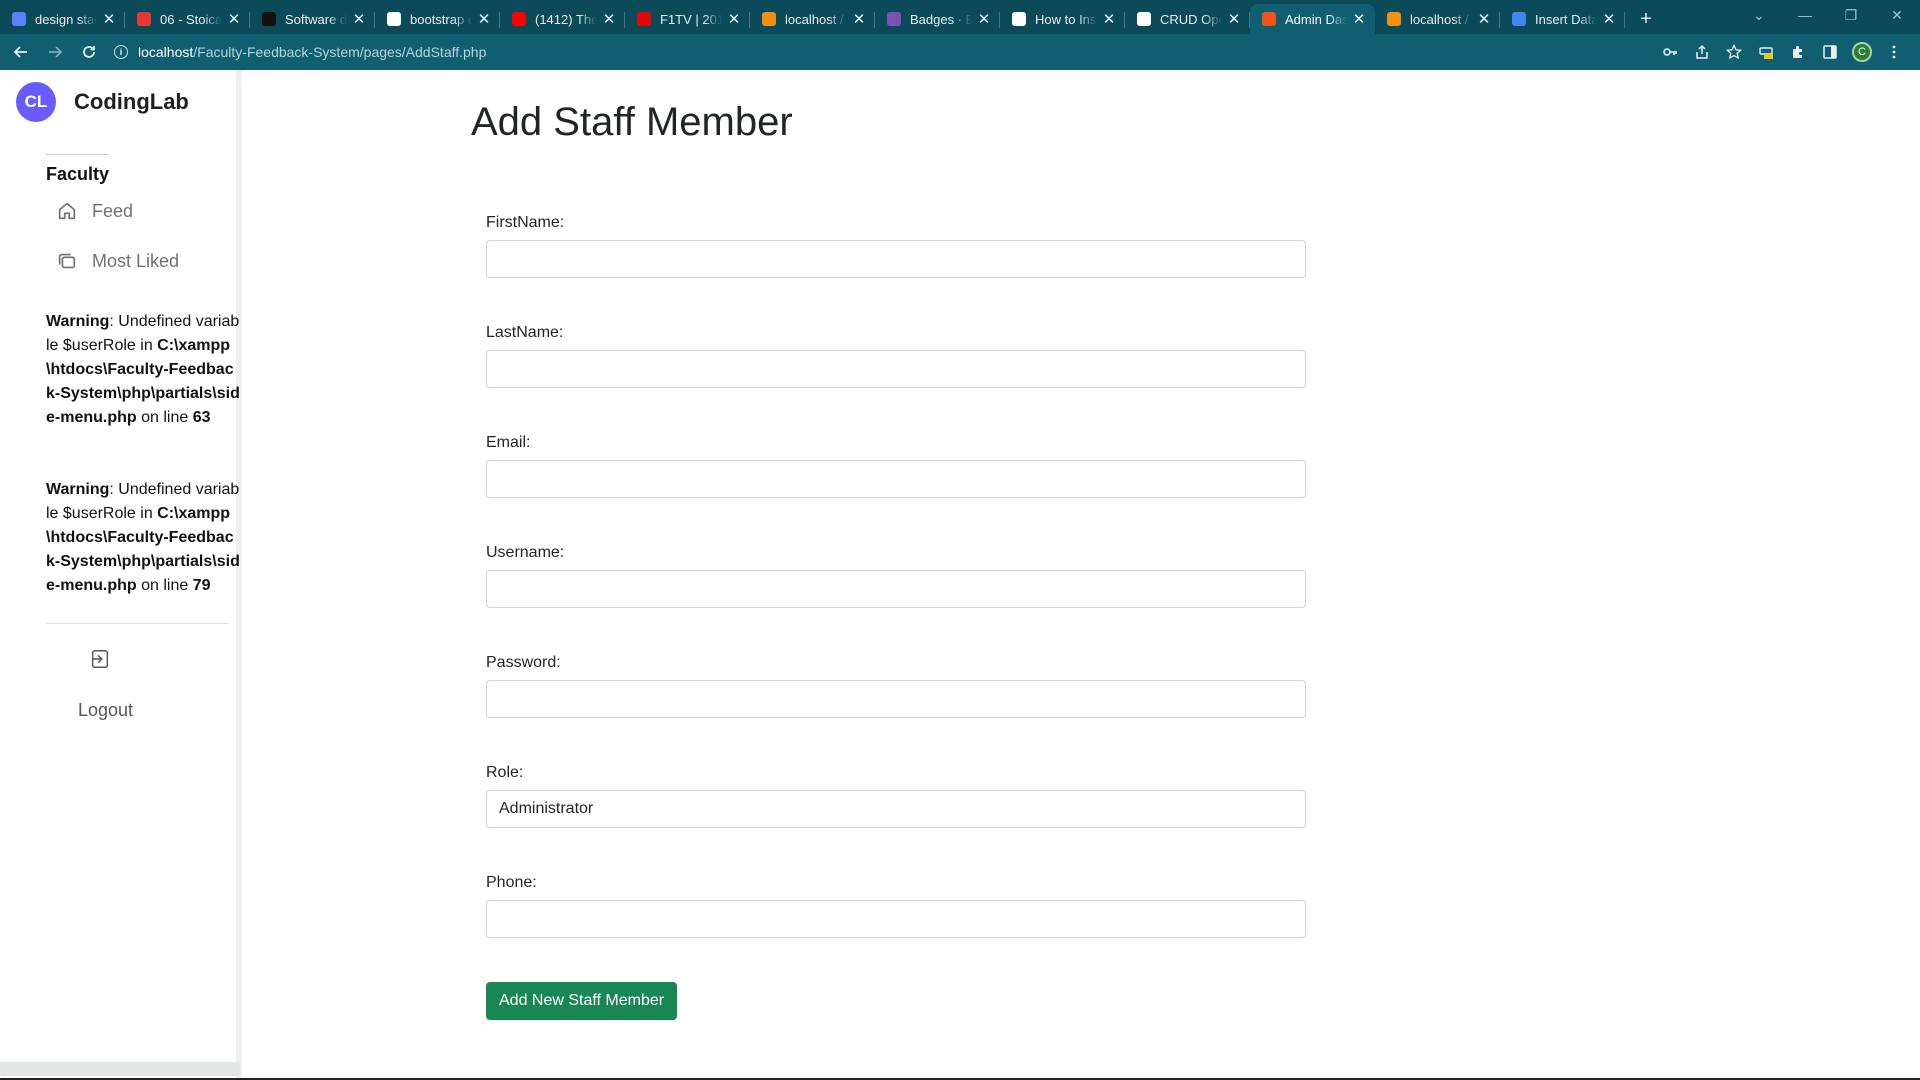 This screenshot has width=1920, height=1080. Describe the element at coordinates (1624, 20) in the screenshot. I see `tab-separator` at that location.